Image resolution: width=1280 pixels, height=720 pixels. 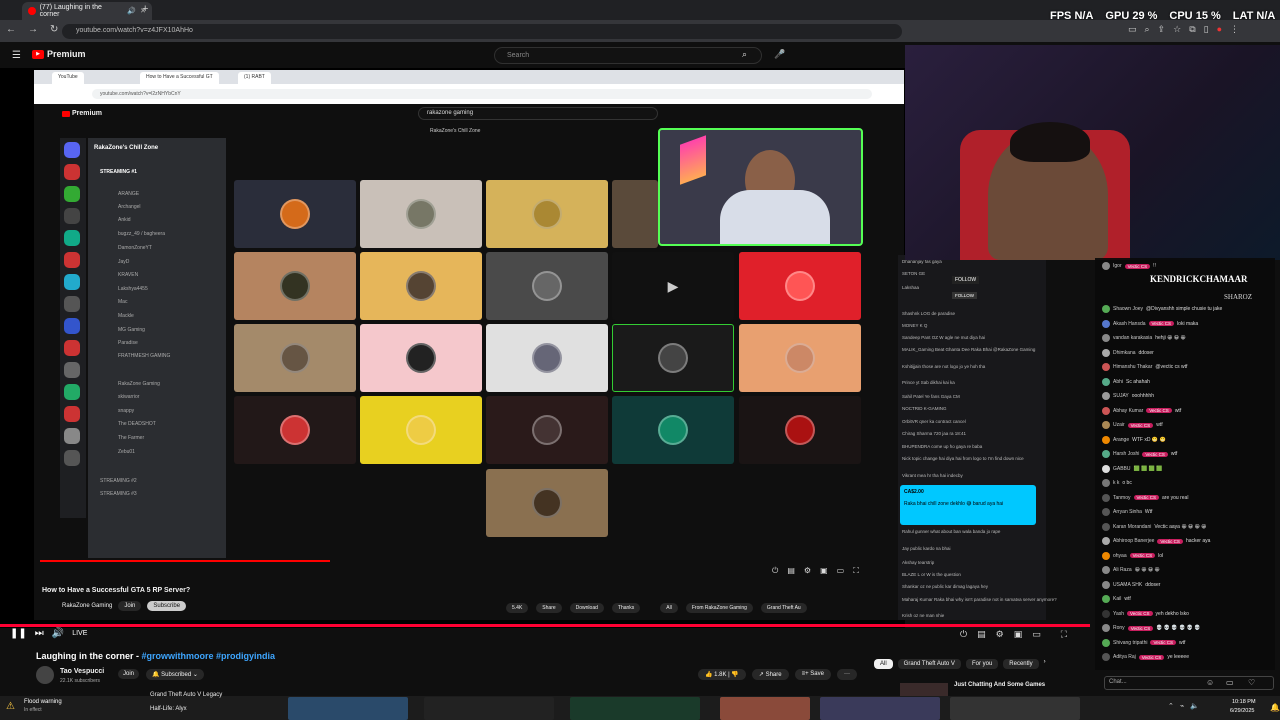 What do you see at coordinates (1128, 309) in the screenshot?
I see `chat-username: Shaown Joey` at bounding box center [1128, 309].